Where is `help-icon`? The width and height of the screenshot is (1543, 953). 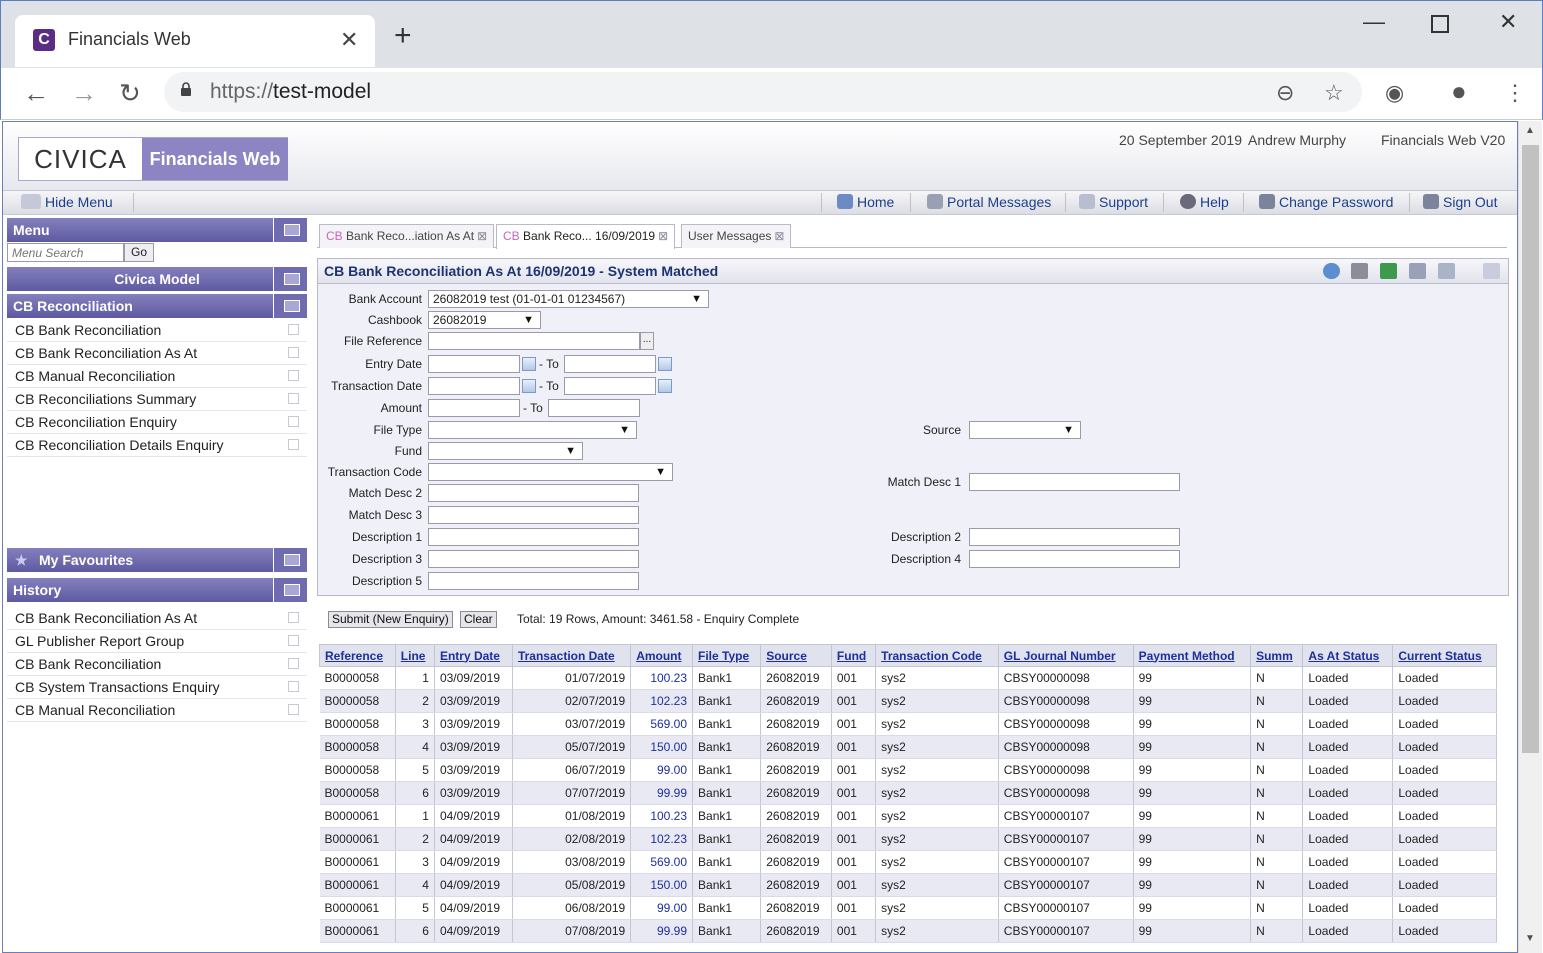
help-icon is located at coordinates (1331, 271).